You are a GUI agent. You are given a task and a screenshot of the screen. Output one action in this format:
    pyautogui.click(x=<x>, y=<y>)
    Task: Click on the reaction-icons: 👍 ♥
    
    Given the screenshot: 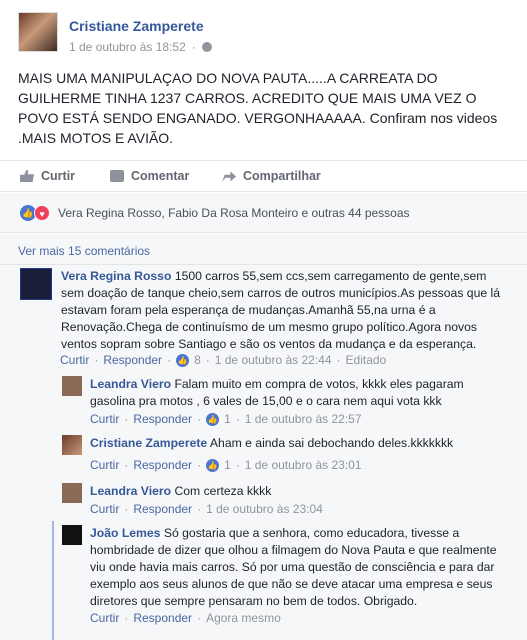 What is the action you would take?
    pyautogui.click(x=35, y=213)
    